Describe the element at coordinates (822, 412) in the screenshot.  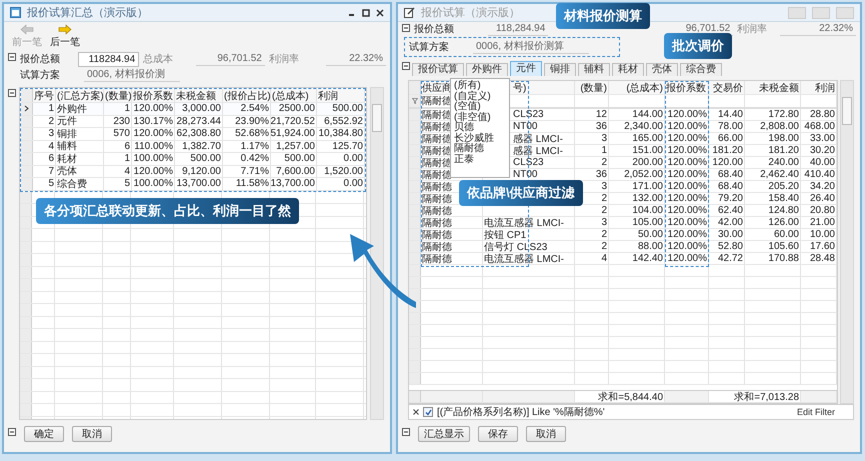
I see `edit-filter-link: Edit Filter` at that location.